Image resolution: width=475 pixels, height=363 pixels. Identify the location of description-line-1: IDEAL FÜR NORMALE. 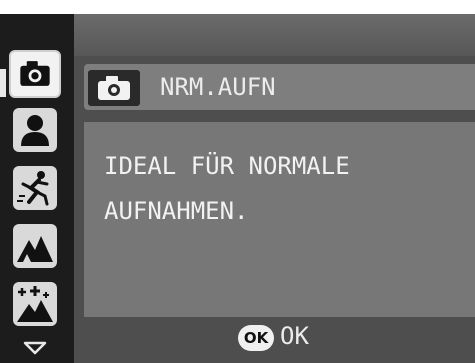
(227, 166).